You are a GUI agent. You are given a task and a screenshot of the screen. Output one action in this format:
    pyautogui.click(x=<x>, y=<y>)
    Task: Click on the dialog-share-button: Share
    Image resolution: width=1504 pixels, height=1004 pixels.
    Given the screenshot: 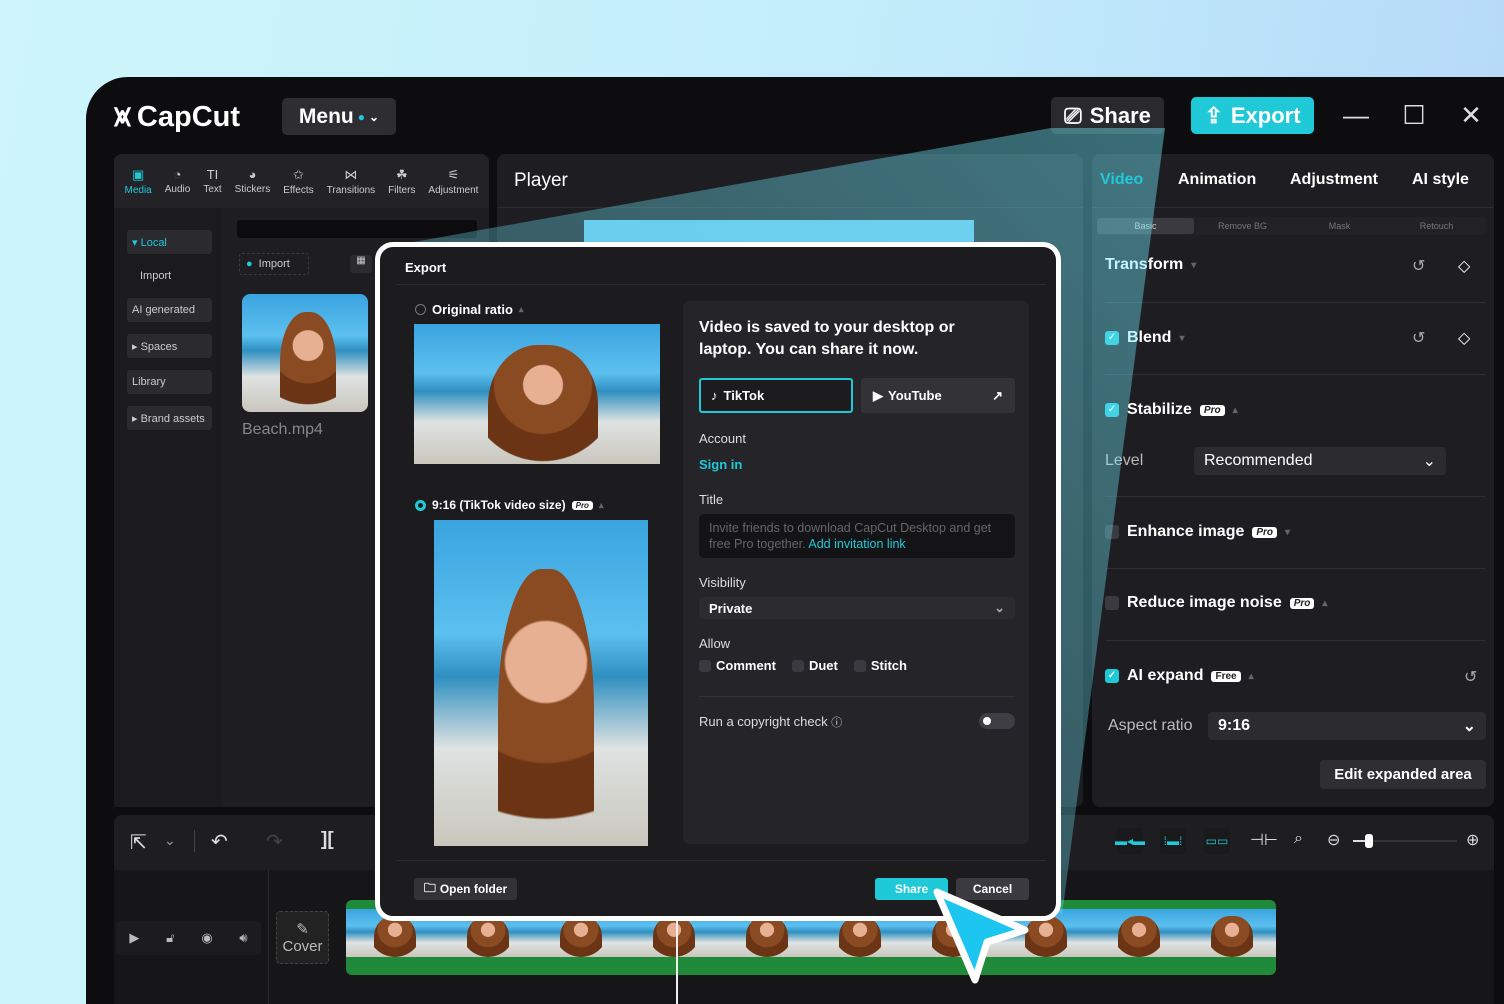 What is the action you would take?
    pyautogui.click(x=911, y=889)
    